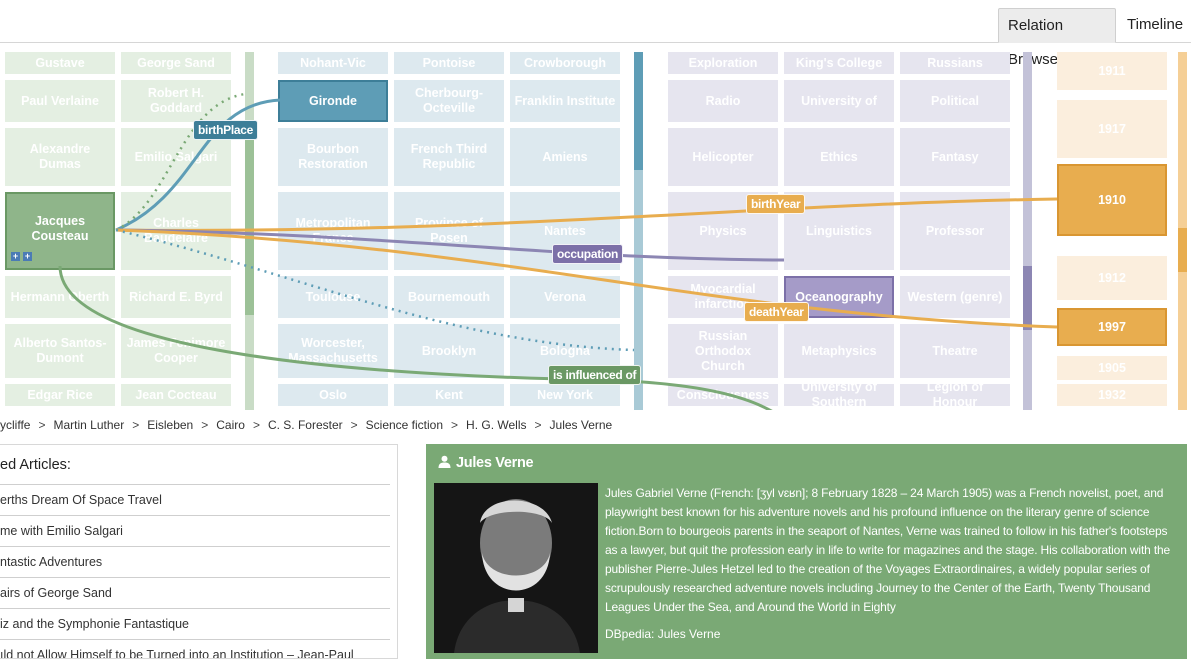  What do you see at coordinates (35, 465) in the screenshot?
I see `related-articles-title: ed Articles:` at bounding box center [35, 465].